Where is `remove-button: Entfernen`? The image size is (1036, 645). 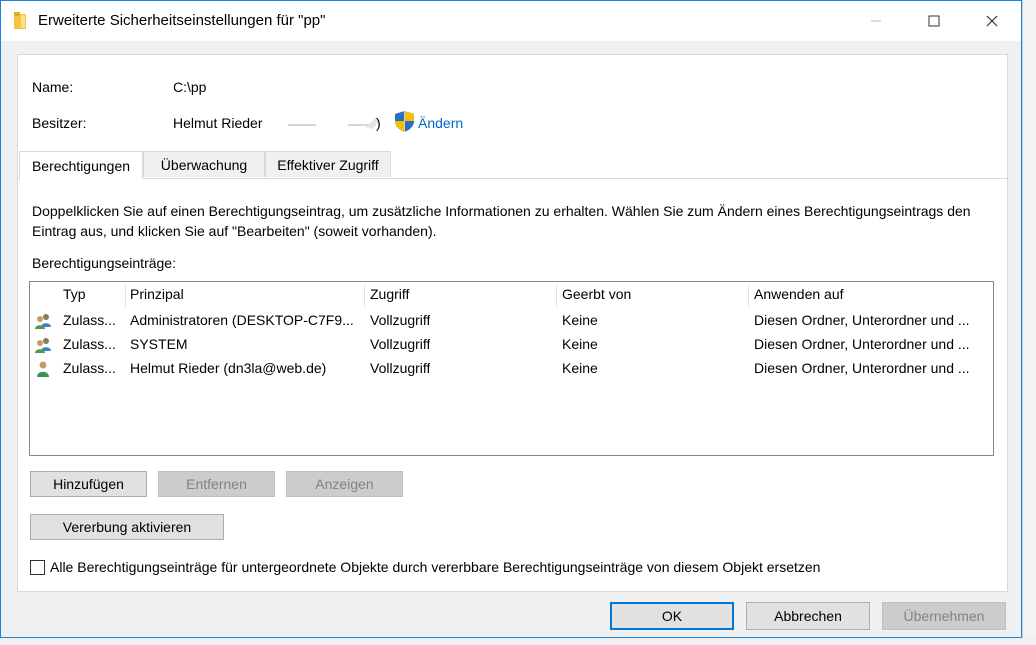 remove-button: Entfernen is located at coordinates (216, 484).